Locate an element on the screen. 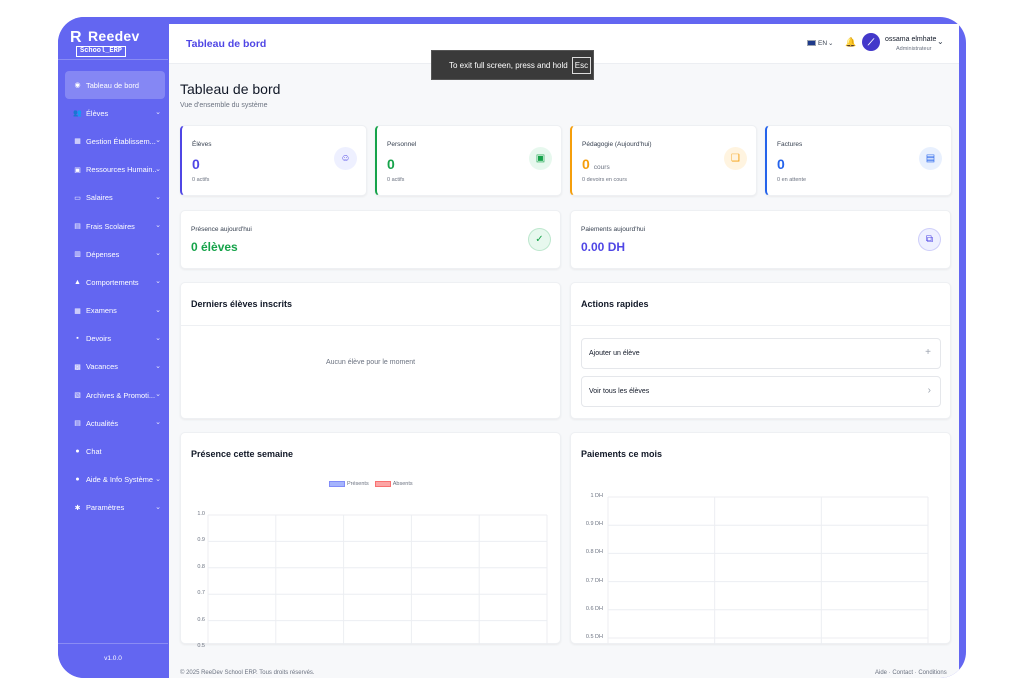 Image resolution: width=1024 pixels, height=694 pixels. stat-sub: 0 actifs is located at coordinates (396, 180).